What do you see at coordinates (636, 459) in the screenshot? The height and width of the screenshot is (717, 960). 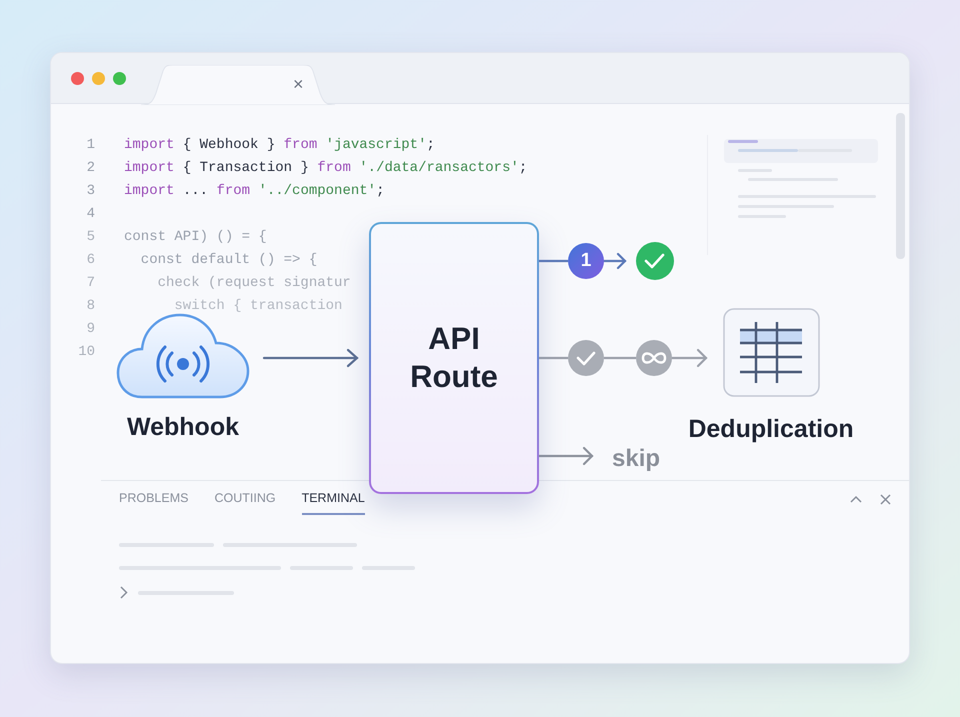 I see `branch-label: skip` at bounding box center [636, 459].